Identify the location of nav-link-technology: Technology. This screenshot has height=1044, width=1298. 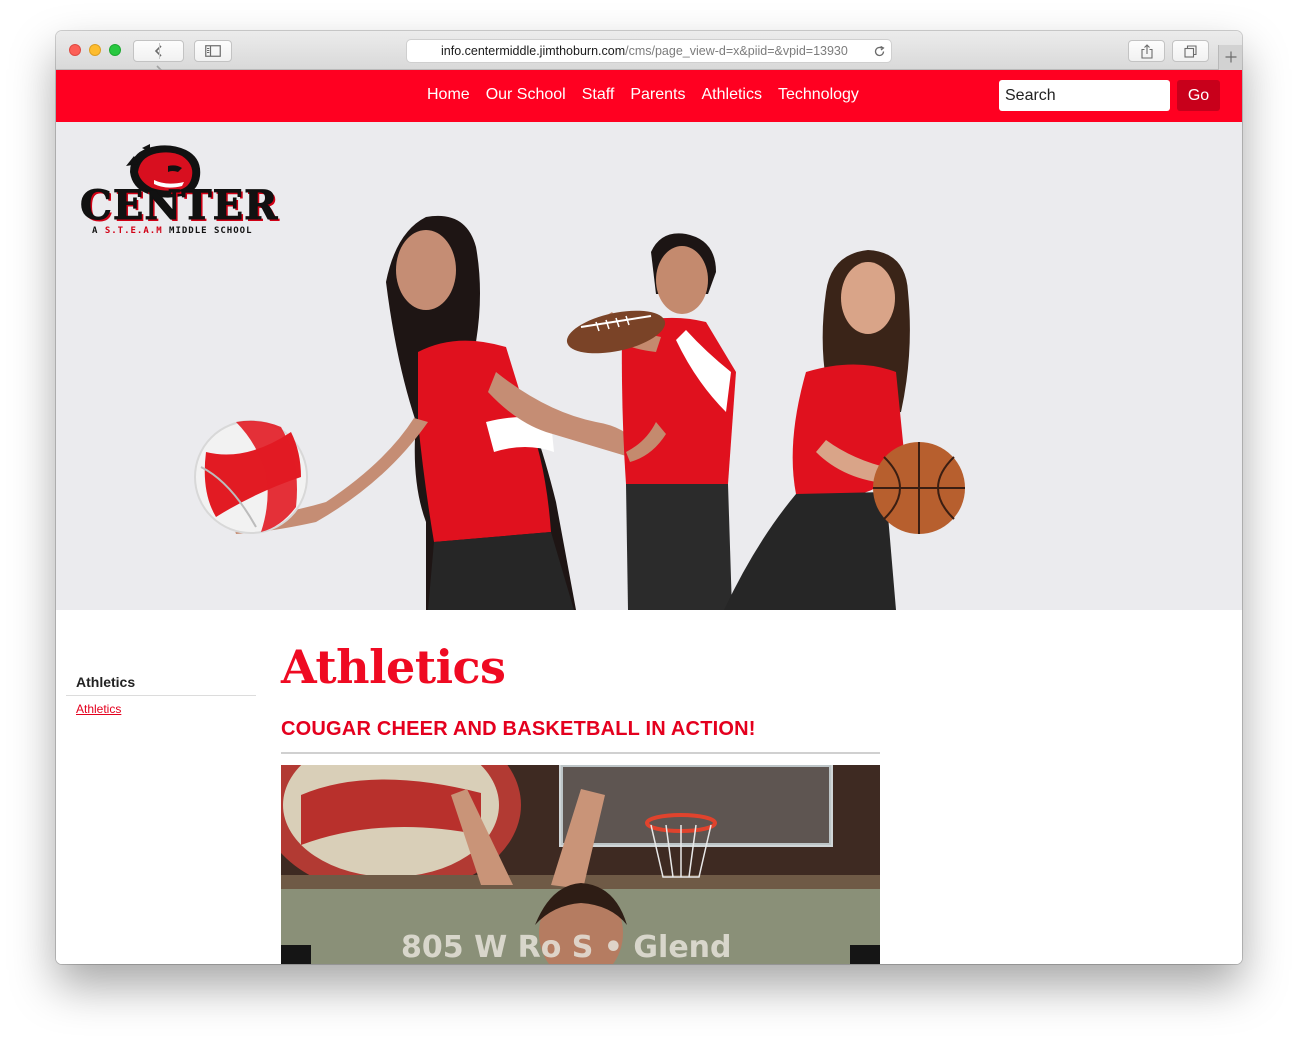
(818, 95).